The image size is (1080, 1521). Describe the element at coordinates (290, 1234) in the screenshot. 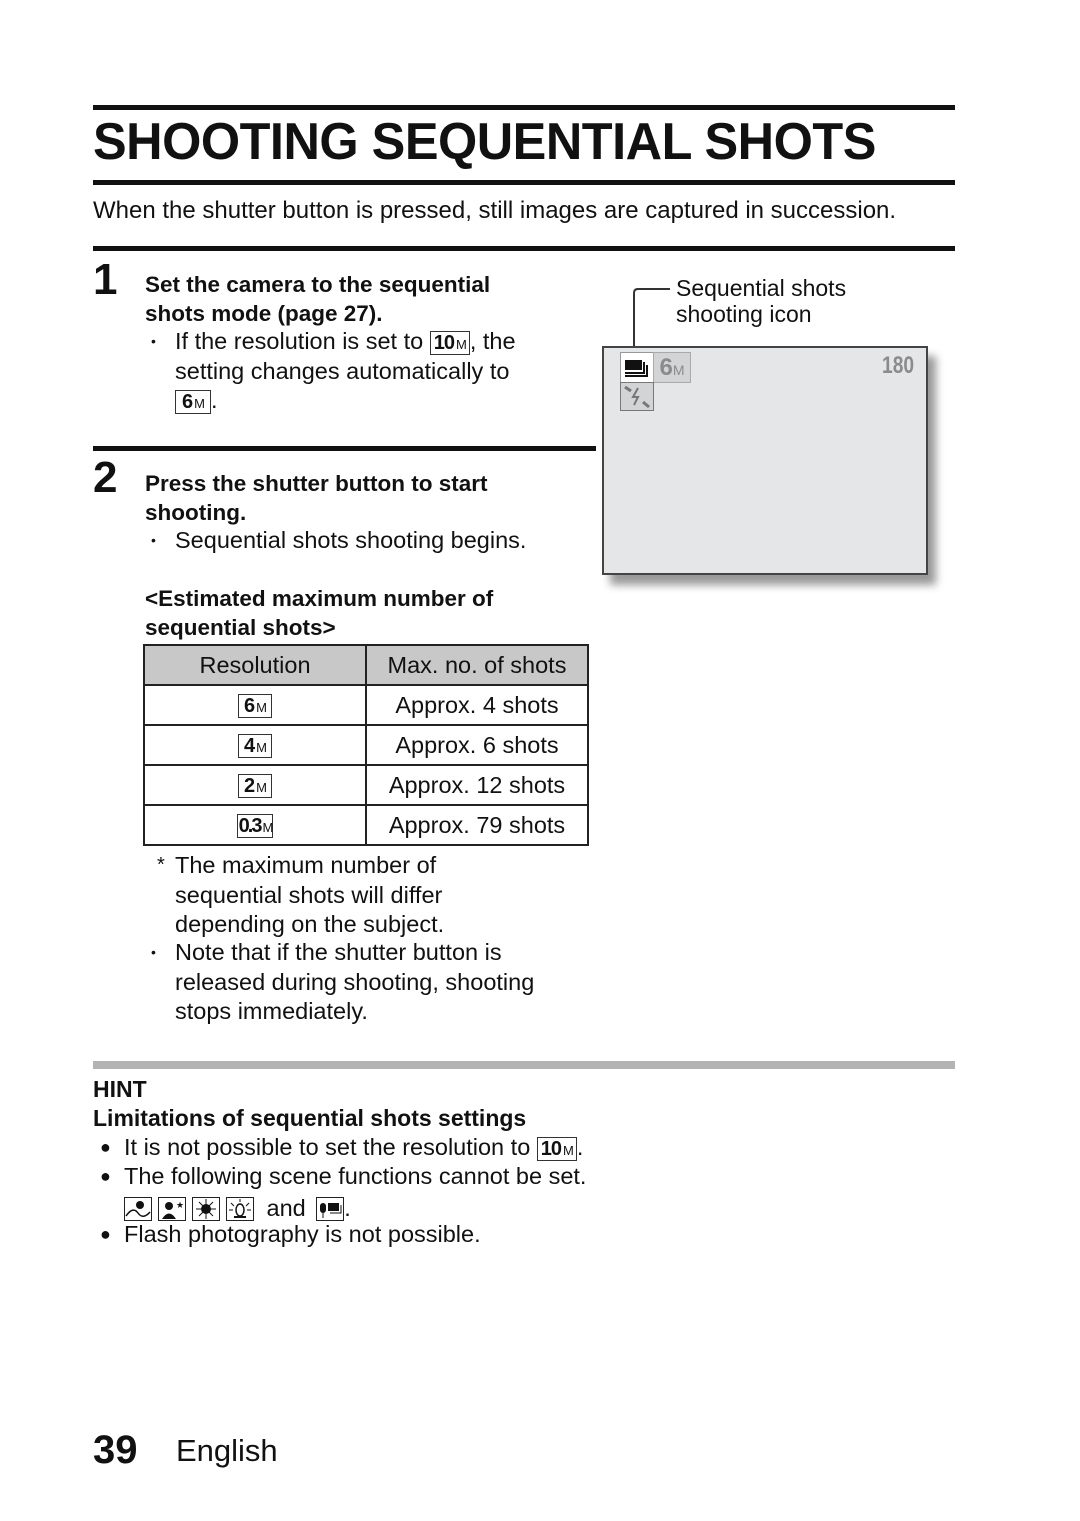

I see `hint-item-3: ● Flash photography is not possible.` at that location.